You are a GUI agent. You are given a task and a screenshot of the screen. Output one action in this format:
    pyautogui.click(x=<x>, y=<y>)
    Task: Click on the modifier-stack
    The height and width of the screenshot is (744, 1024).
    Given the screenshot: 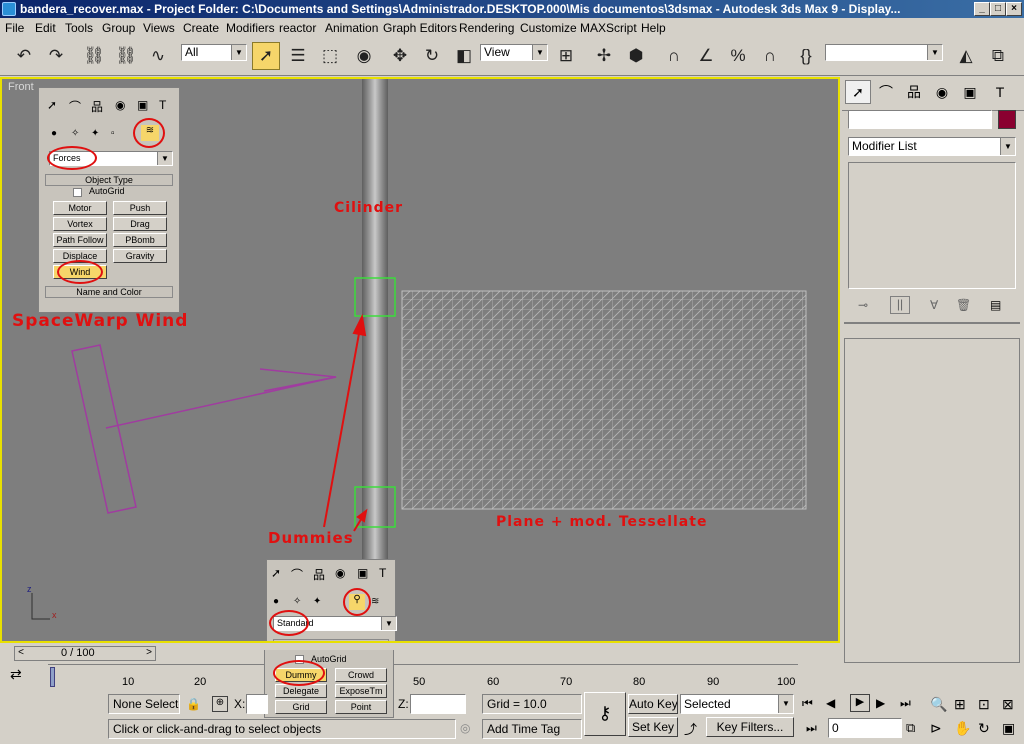 What is the action you would take?
    pyautogui.click(x=932, y=225)
    